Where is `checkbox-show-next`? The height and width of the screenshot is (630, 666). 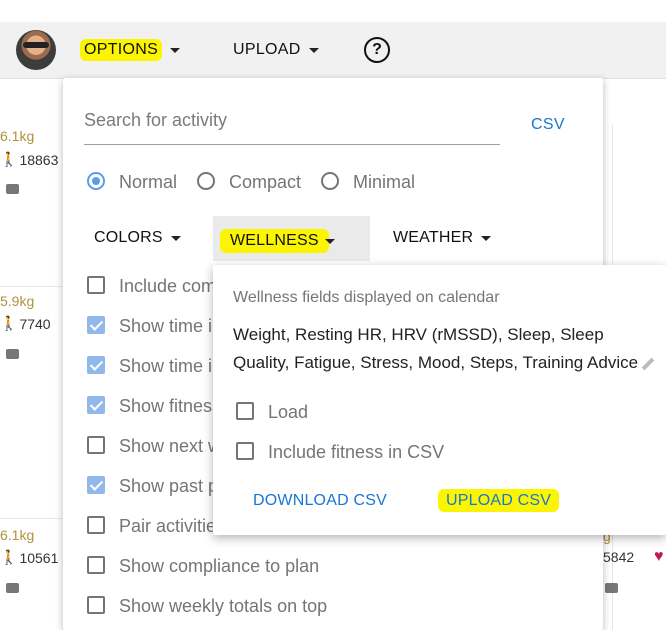 checkbox-show-next is located at coordinates (96, 445).